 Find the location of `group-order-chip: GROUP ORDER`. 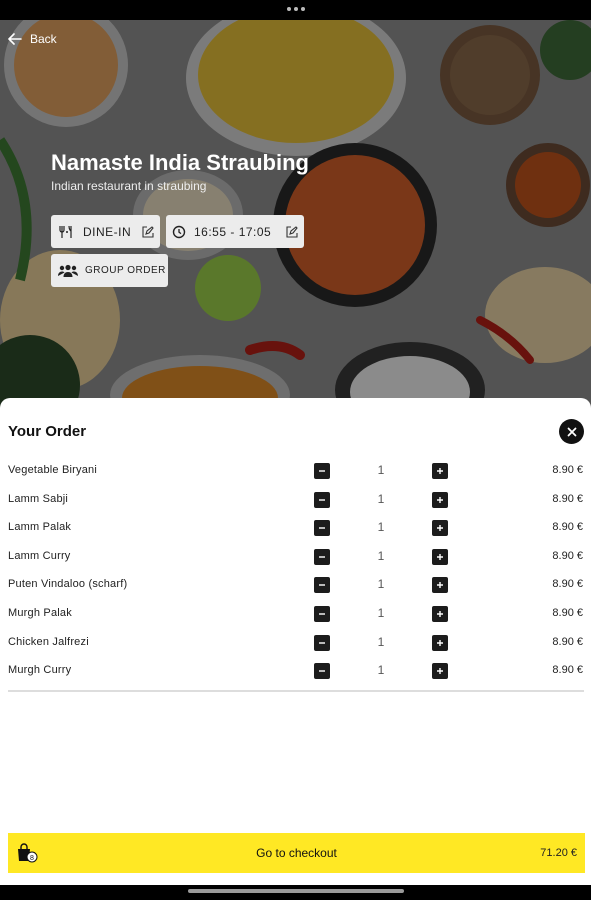

group-order-chip: GROUP ORDER is located at coordinates (109, 270).